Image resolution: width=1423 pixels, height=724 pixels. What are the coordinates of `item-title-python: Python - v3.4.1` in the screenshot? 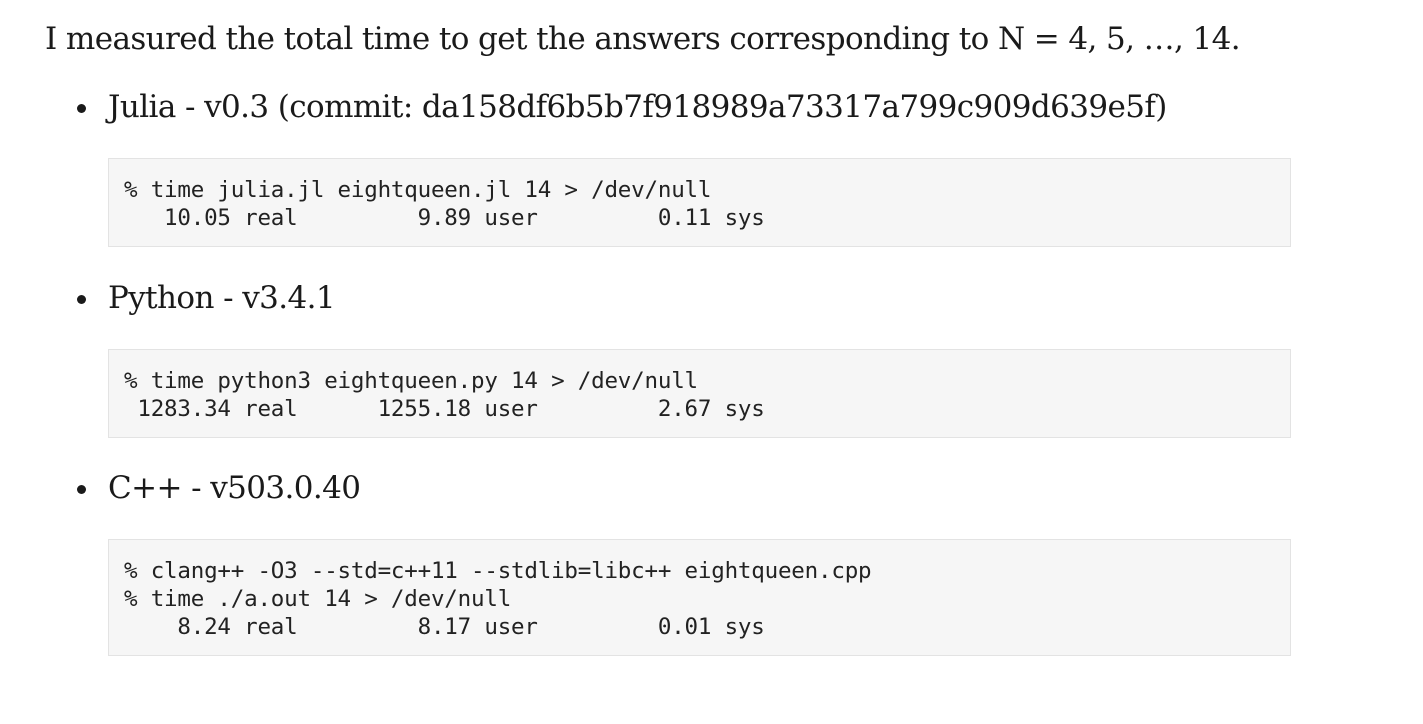 It's located at (222, 298).